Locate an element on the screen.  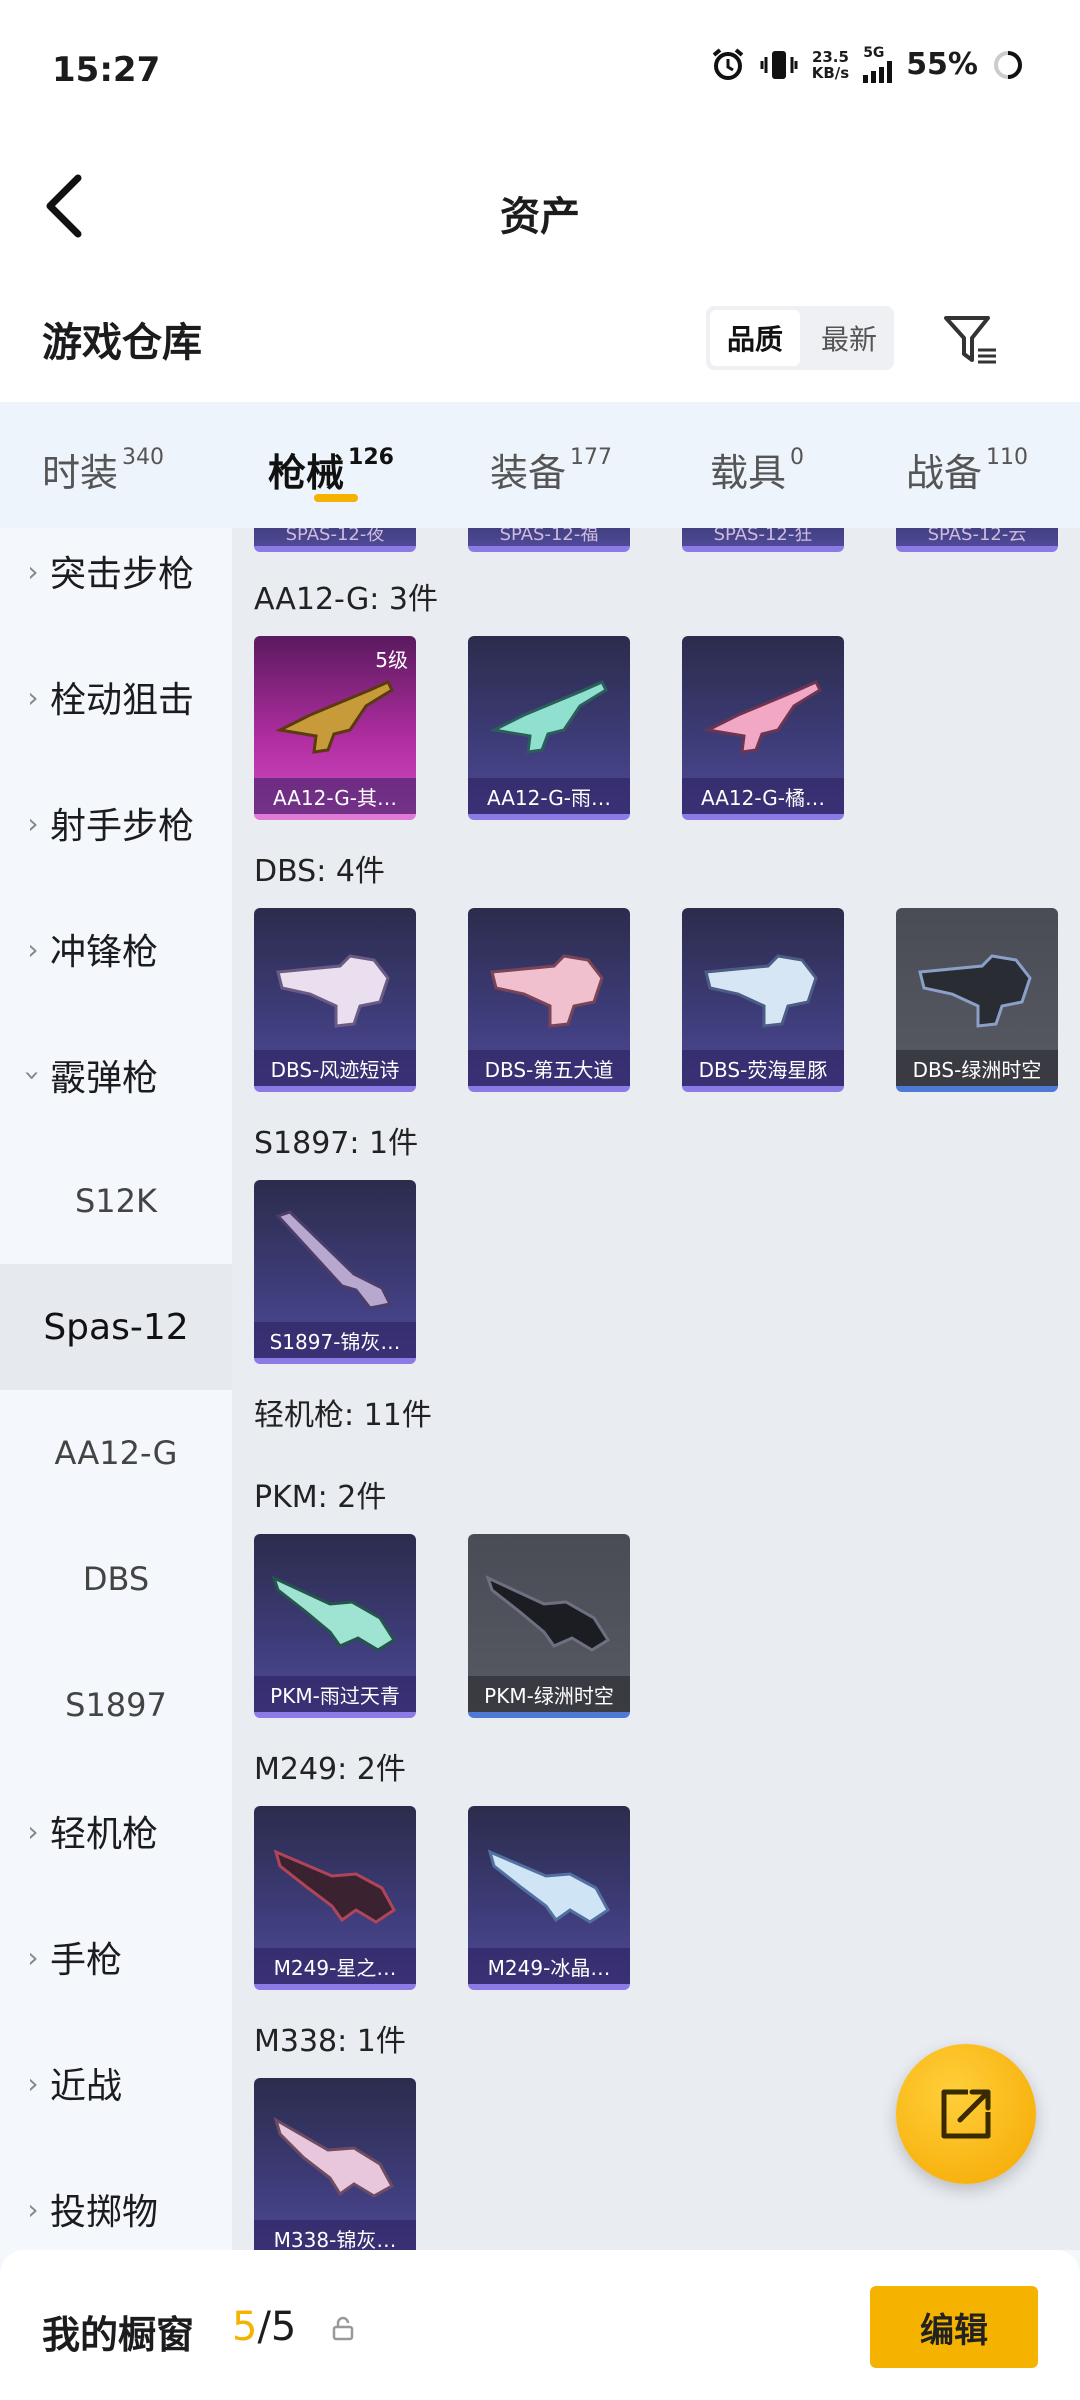
section-title: S1897: 1件 is located at coordinates (336, 1143).